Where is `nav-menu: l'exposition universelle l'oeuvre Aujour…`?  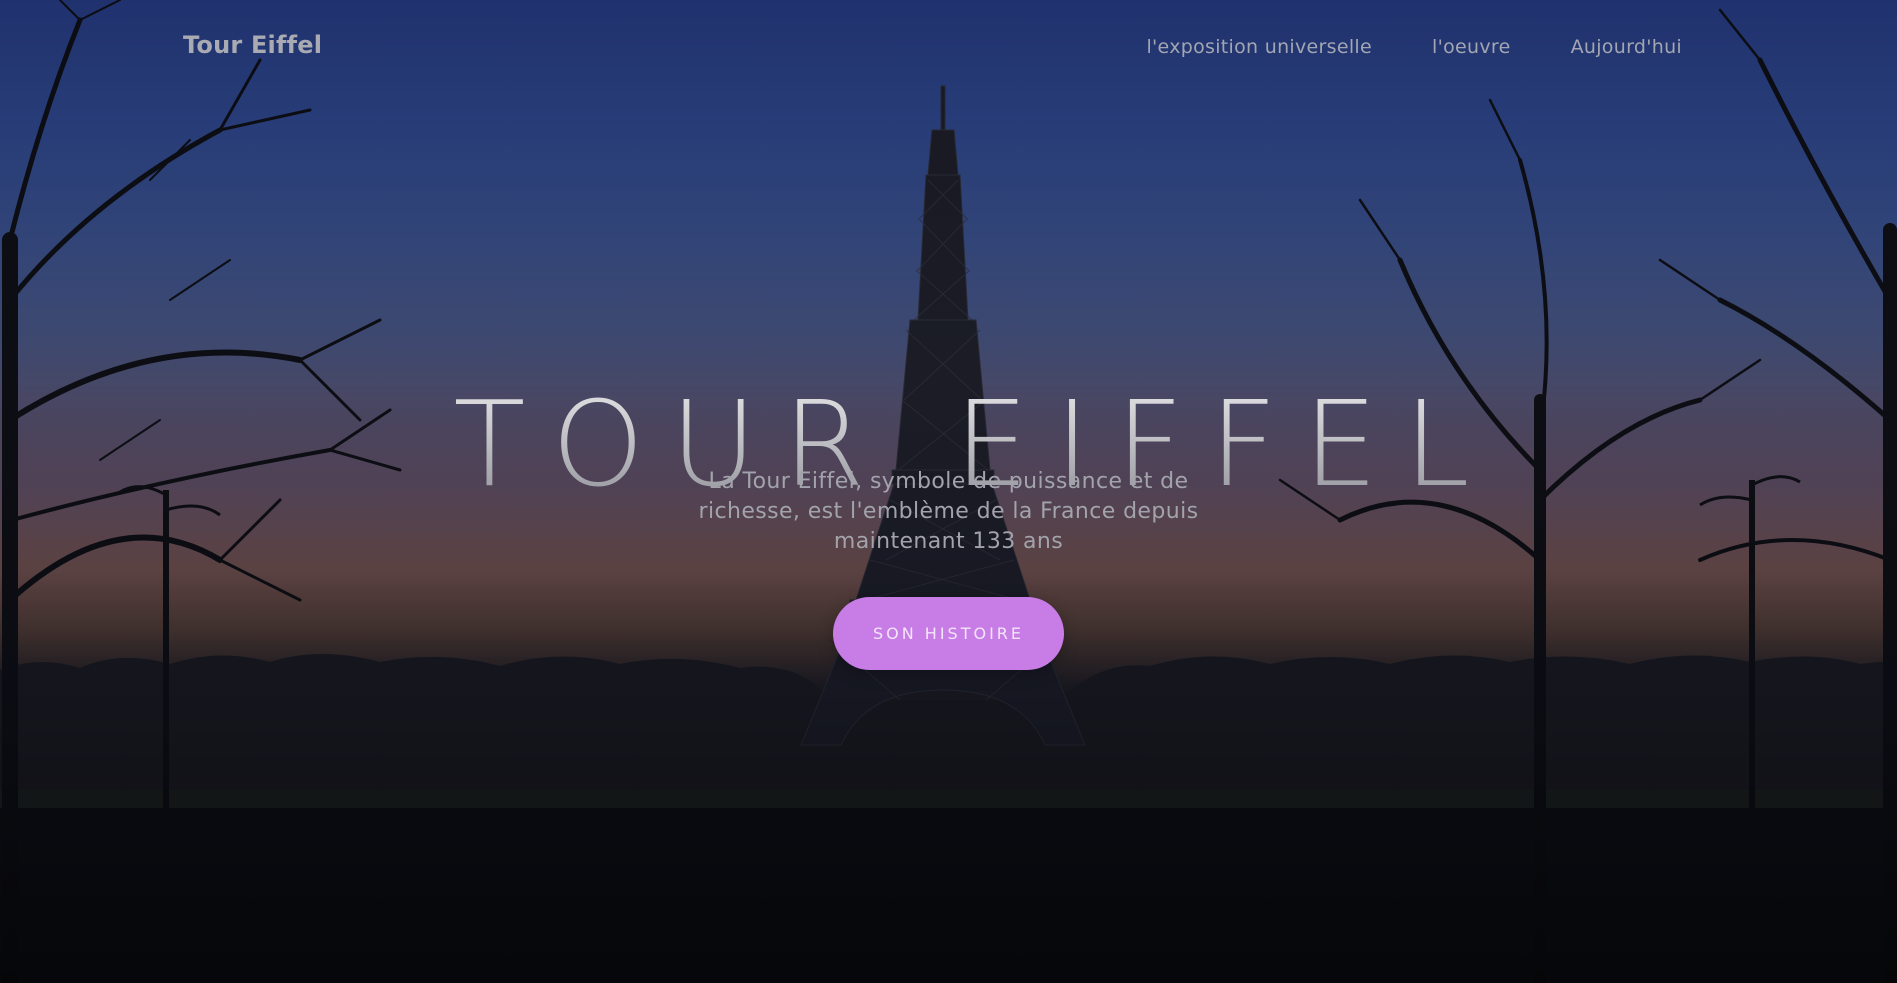 nav-menu: l'exposition universelle l'oeuvre Aujour… is located at coordinates (1414, 47).